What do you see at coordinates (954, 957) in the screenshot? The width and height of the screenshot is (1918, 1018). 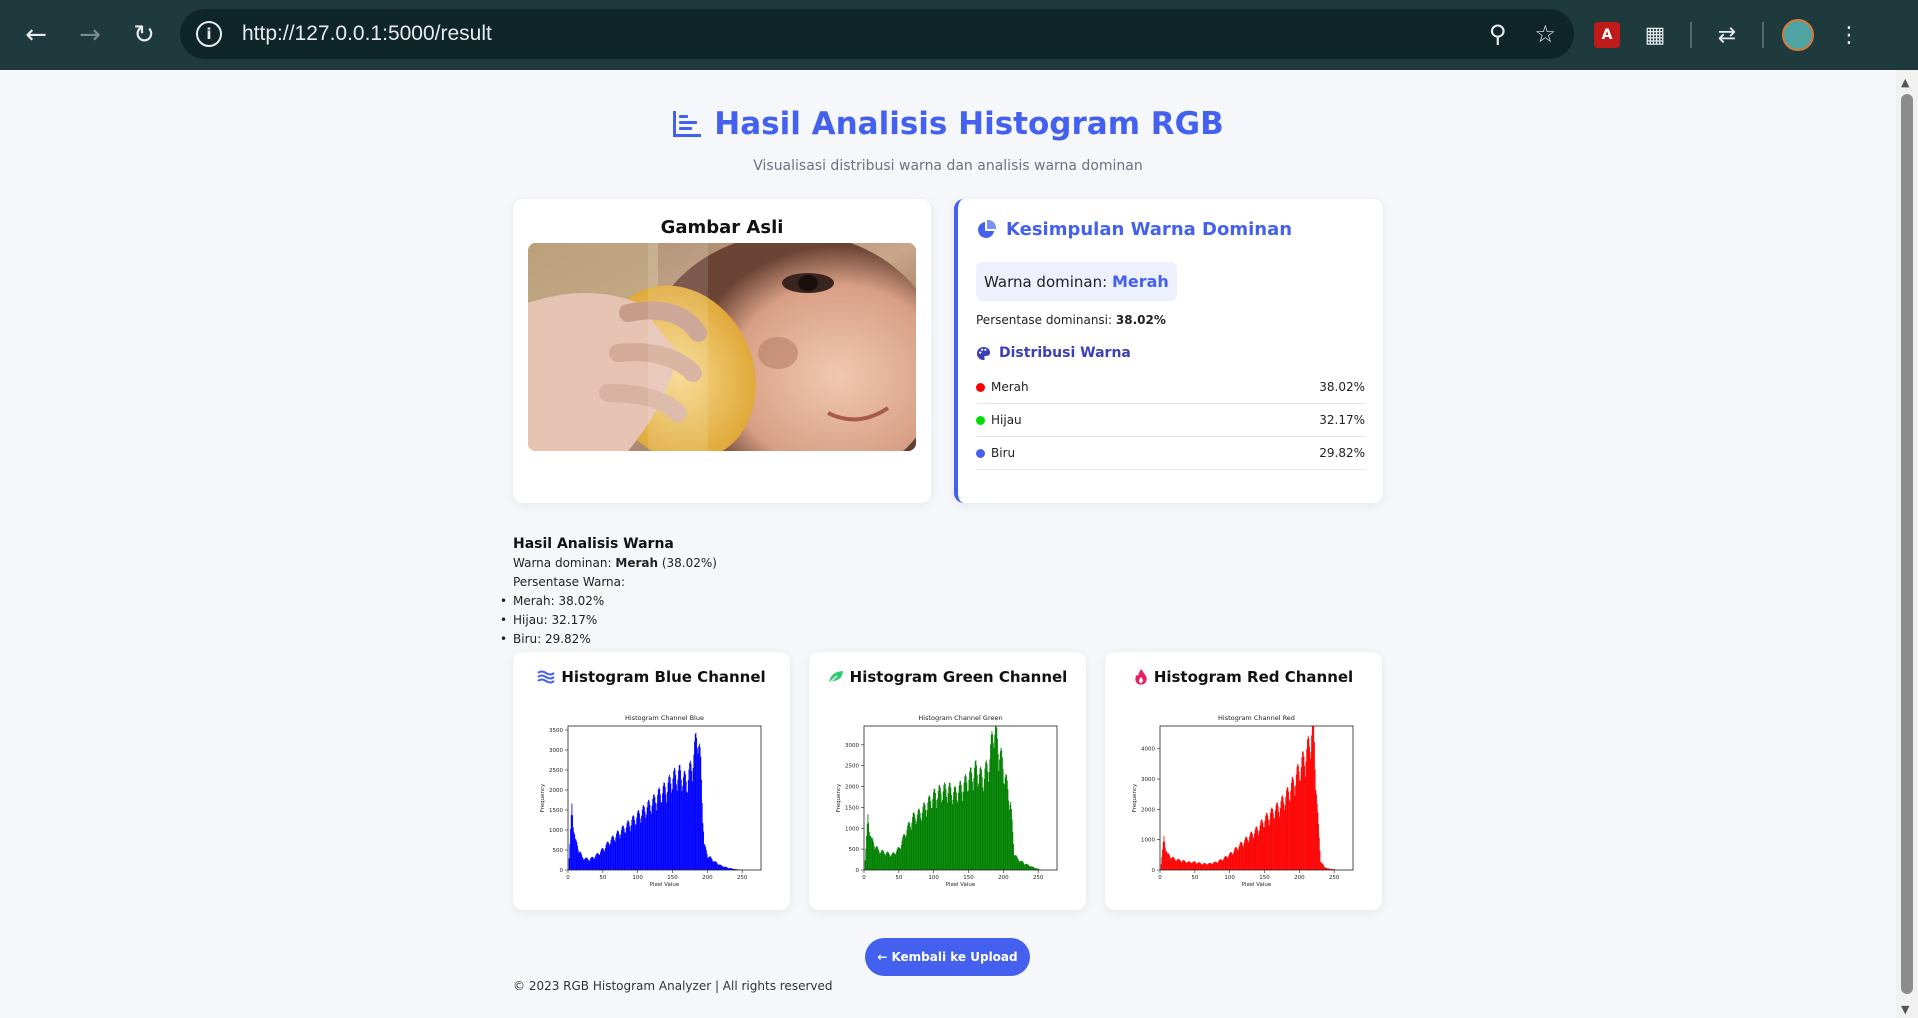 I see `back-button-label: Kembali ke Upload` at bounding box center [954, 957].